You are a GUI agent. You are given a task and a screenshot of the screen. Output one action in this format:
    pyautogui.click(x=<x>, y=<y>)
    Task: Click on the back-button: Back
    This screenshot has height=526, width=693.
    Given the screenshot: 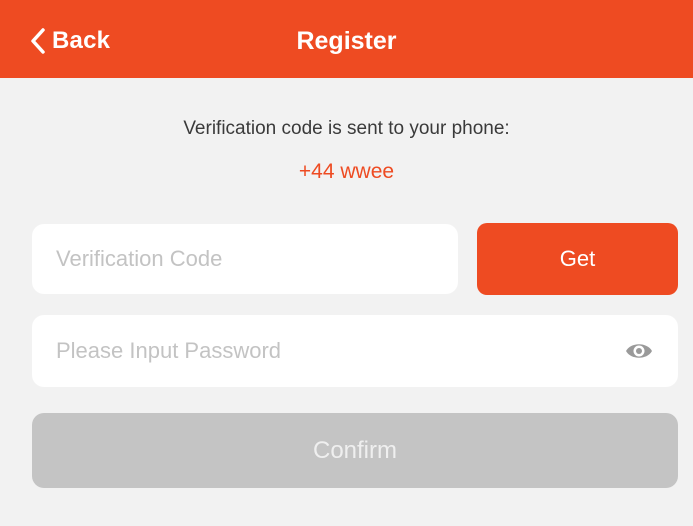 What is the action you would take?
    pyautogui.click(x=70, y=41)
    